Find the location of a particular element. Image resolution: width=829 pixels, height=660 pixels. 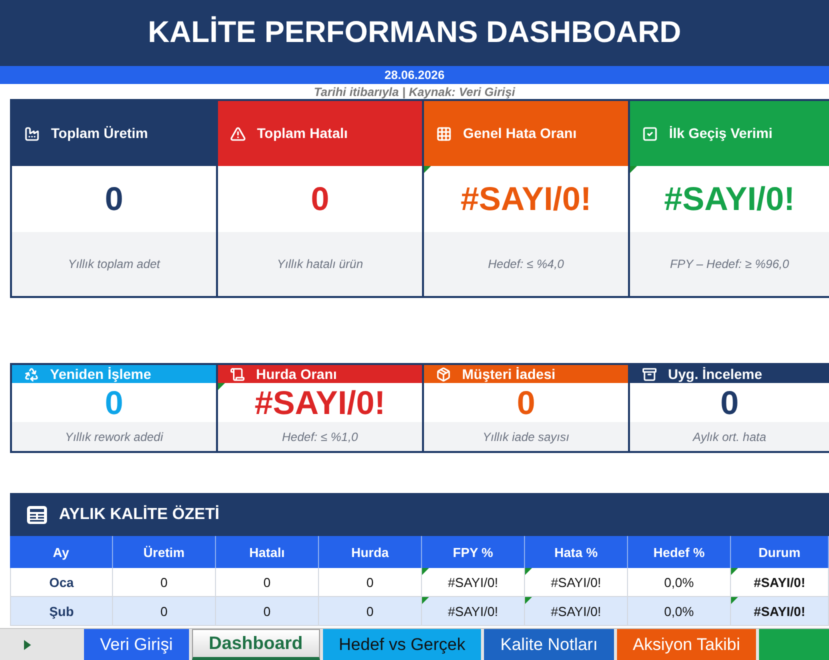

cell-value: Şub is located at coordinates (61, 611).